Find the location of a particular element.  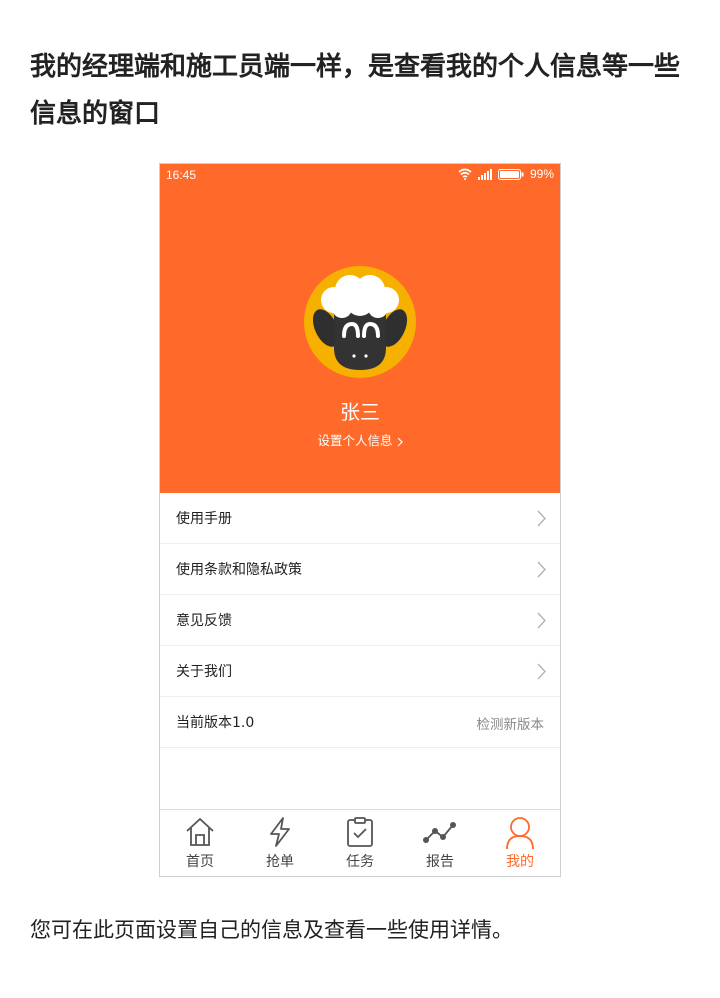

edit-profile-link: 设置个人信息 is located at coordinates (360, 439).